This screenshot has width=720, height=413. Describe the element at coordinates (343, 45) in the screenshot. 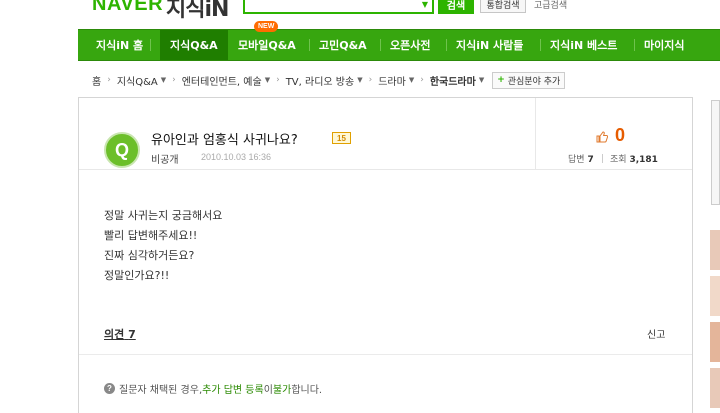

I see `nav-item-gomin-qna: 고민Q&A` at that location.